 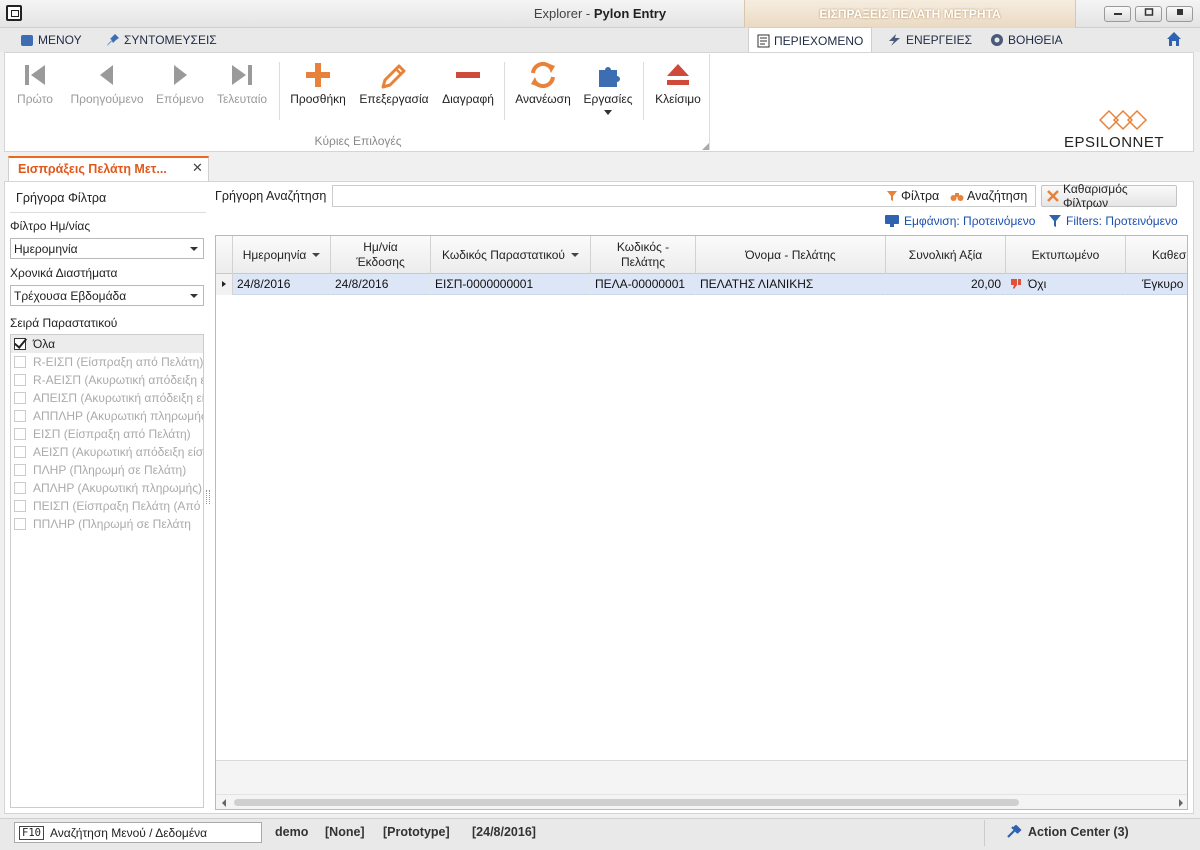 I want to click on period-label: Χρονικά Διαστήματα, so click(x=64, y=273).